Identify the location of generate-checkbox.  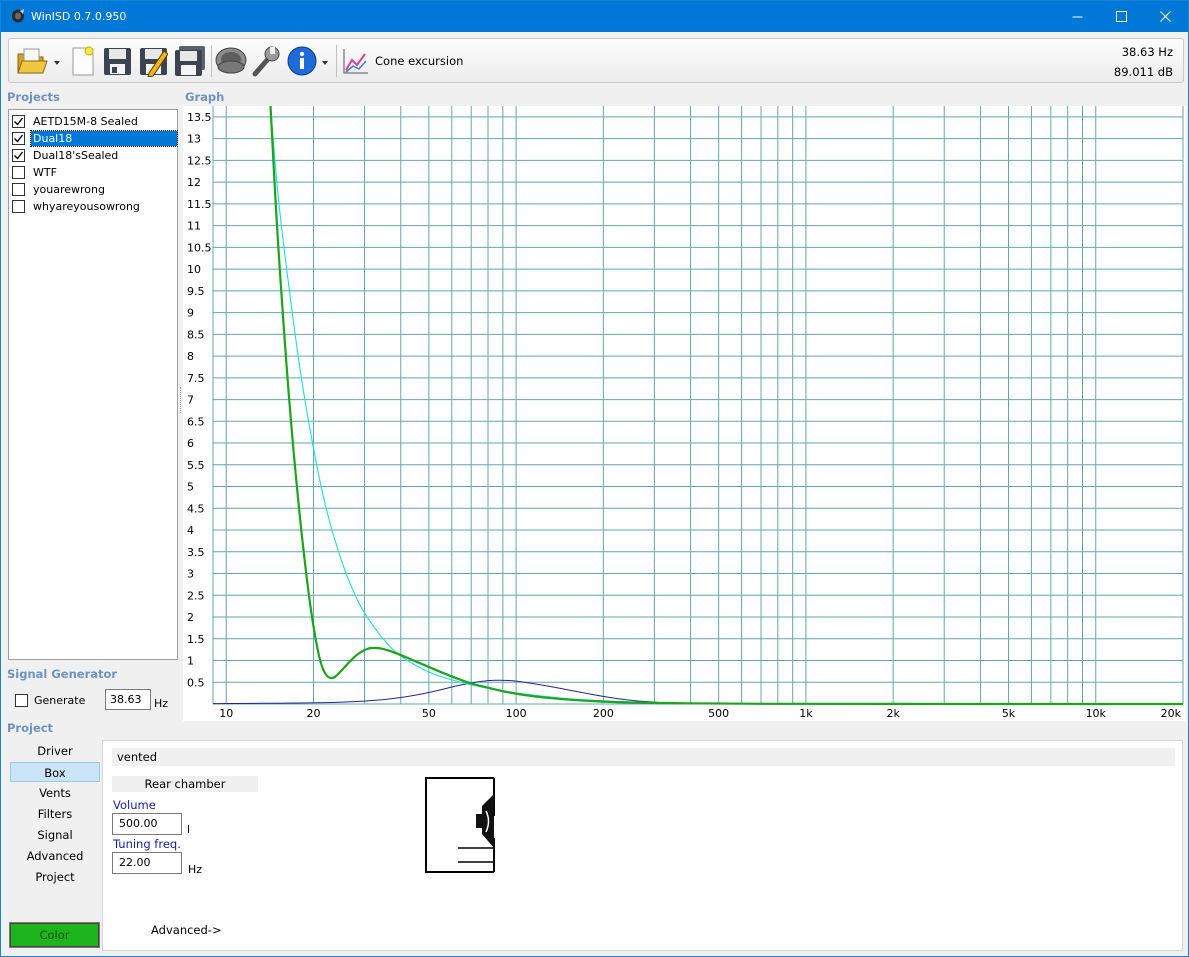
(21, 700).